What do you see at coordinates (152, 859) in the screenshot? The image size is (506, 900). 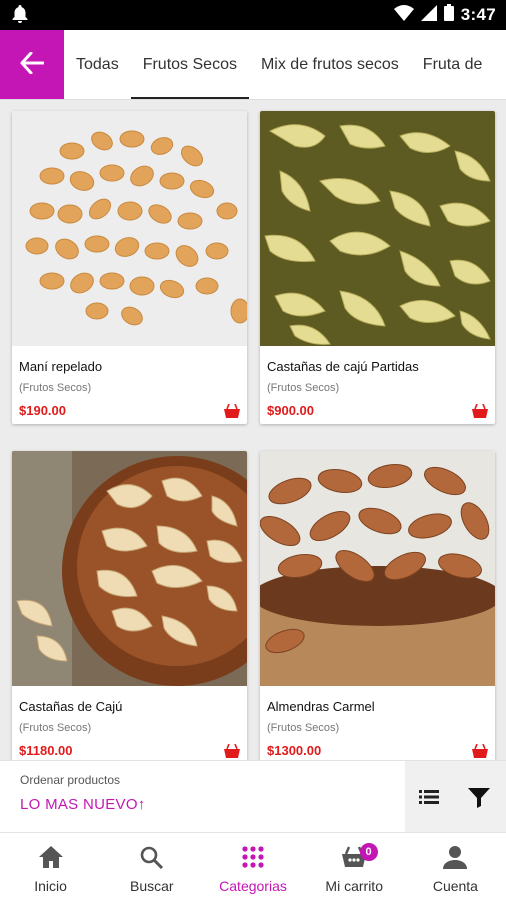 I see `search-icon` at bounding box center [152, 859].